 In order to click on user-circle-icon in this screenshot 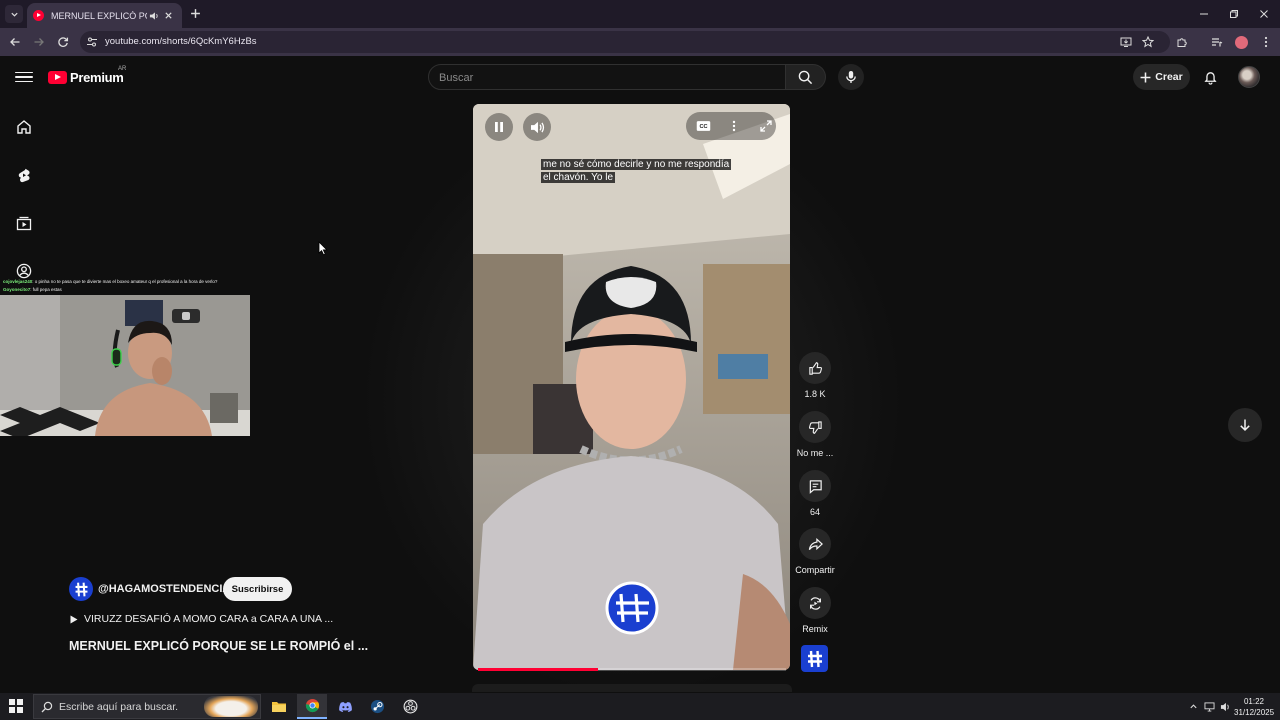, I will do `click(24, 271)`.